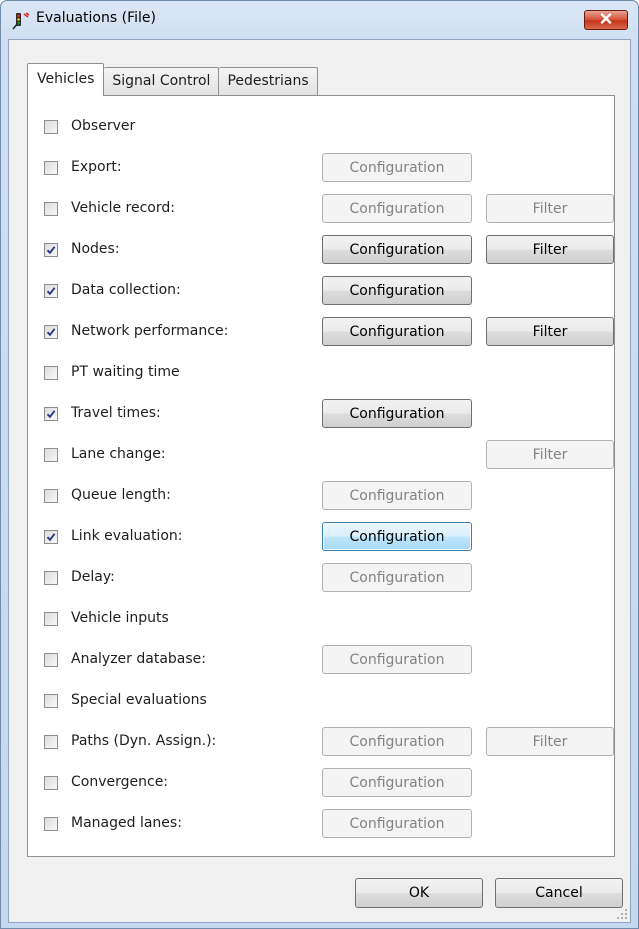  Describe the element at coordinates (321, 332) in the screenshot. I see `evaluation-row-network-performance: Network performance: Configuration Filter` at that location.